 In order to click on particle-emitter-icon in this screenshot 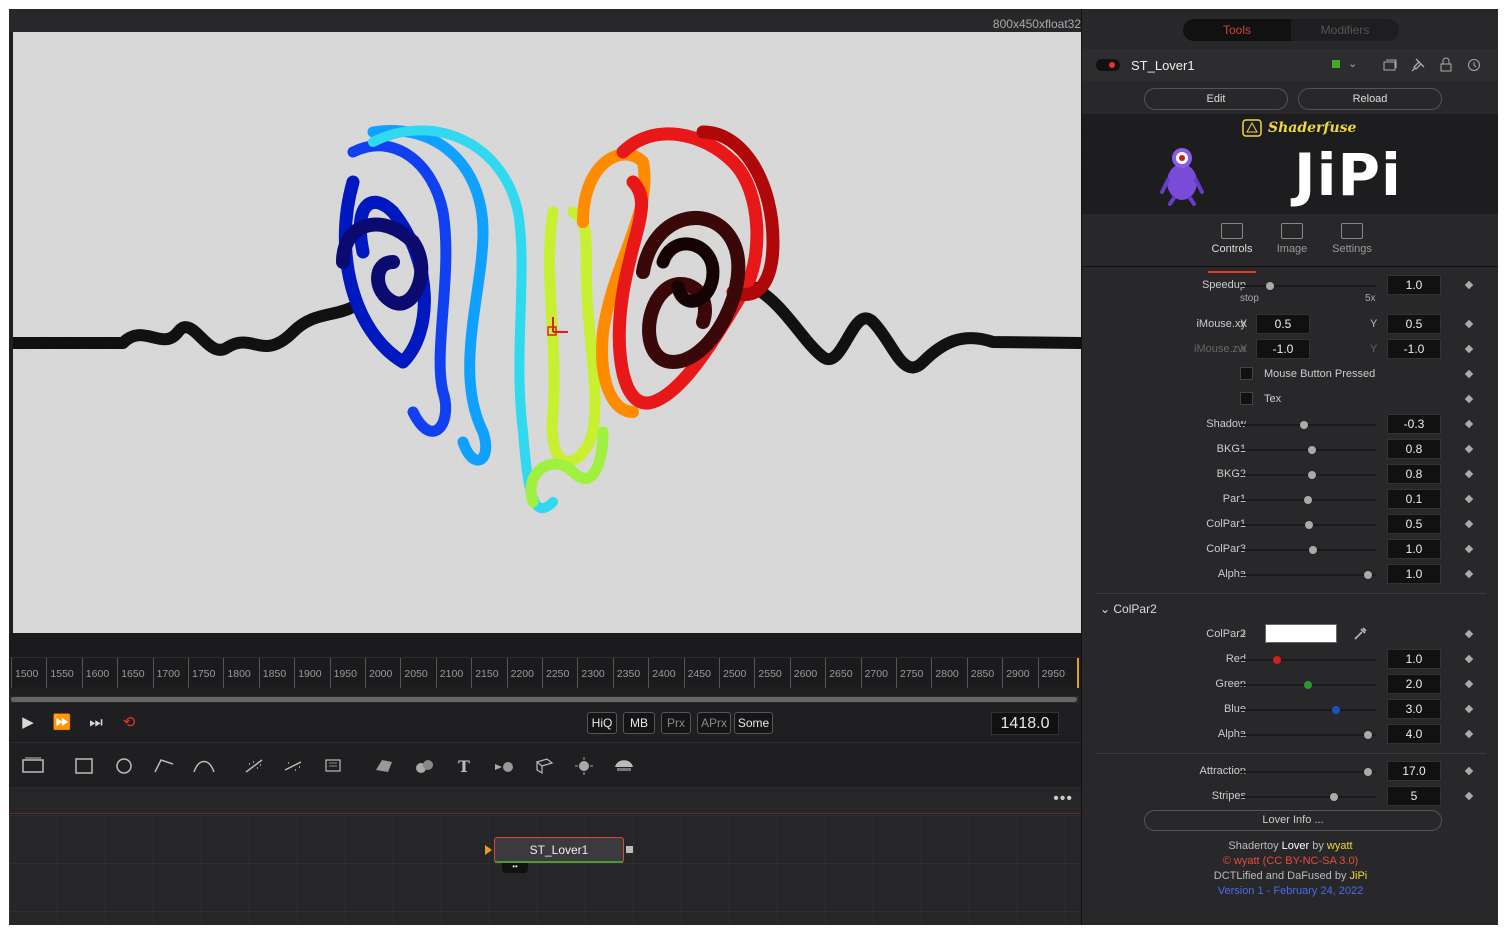, I will do `click(254, 766)`.